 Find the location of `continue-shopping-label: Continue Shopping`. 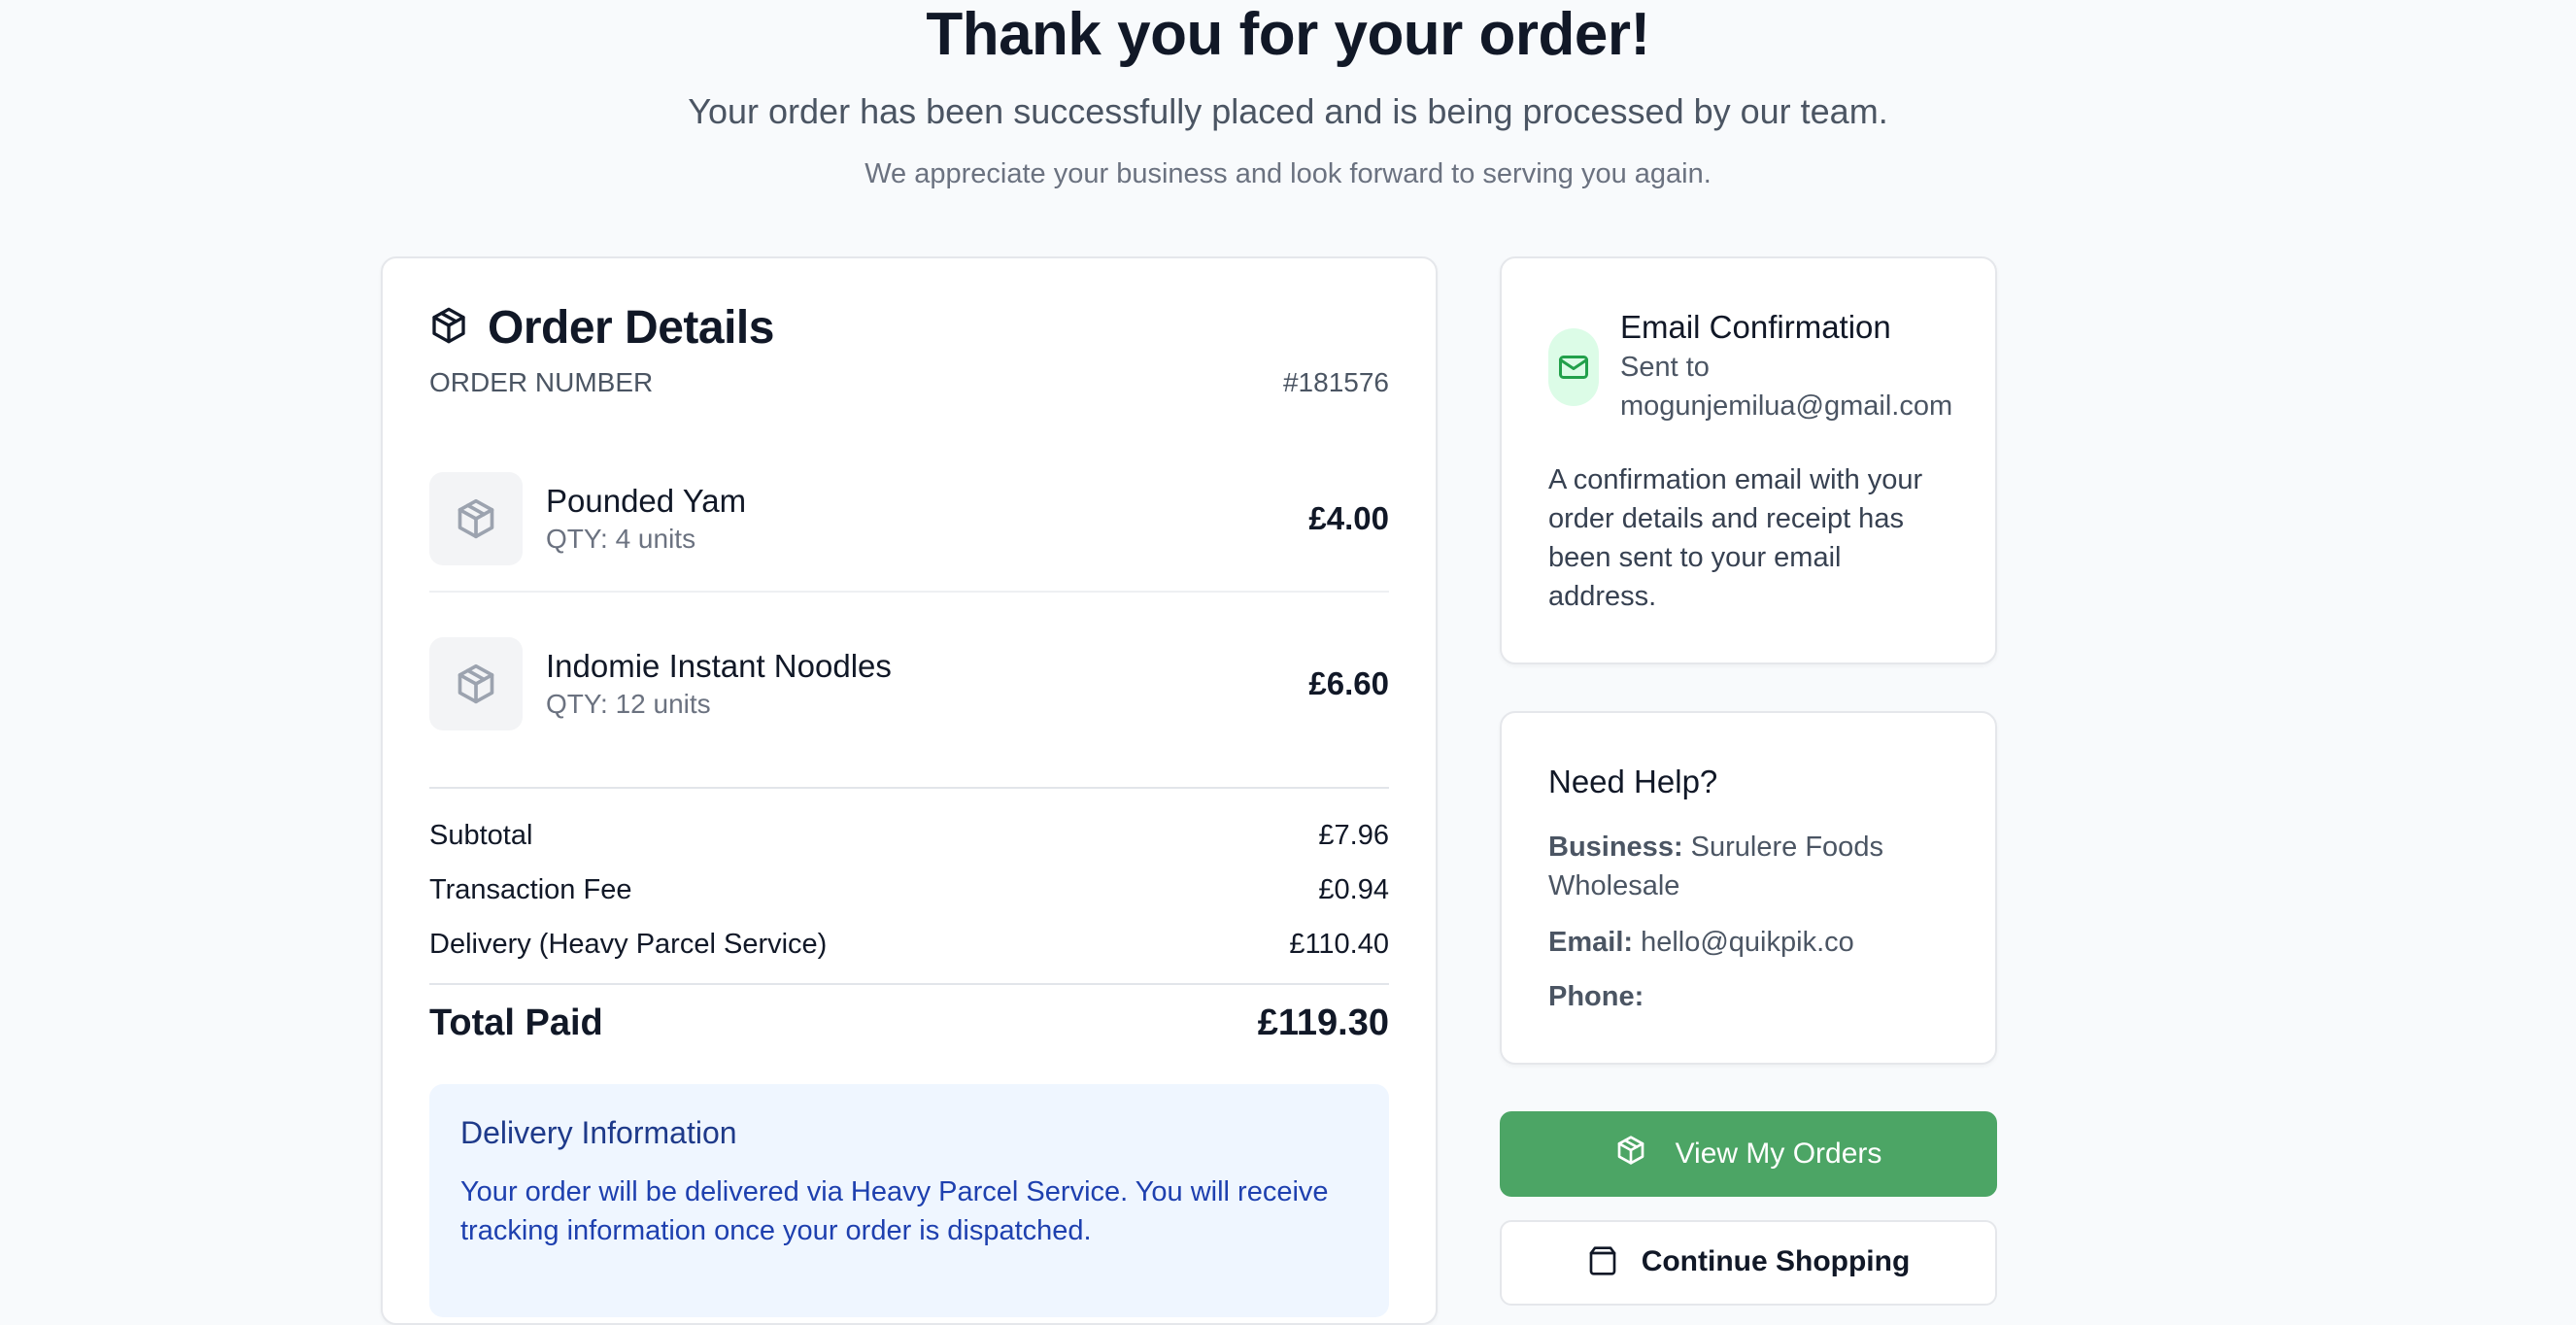

continue-shopping-label: Continue Shopping is located at coordinates (1776, 1261).